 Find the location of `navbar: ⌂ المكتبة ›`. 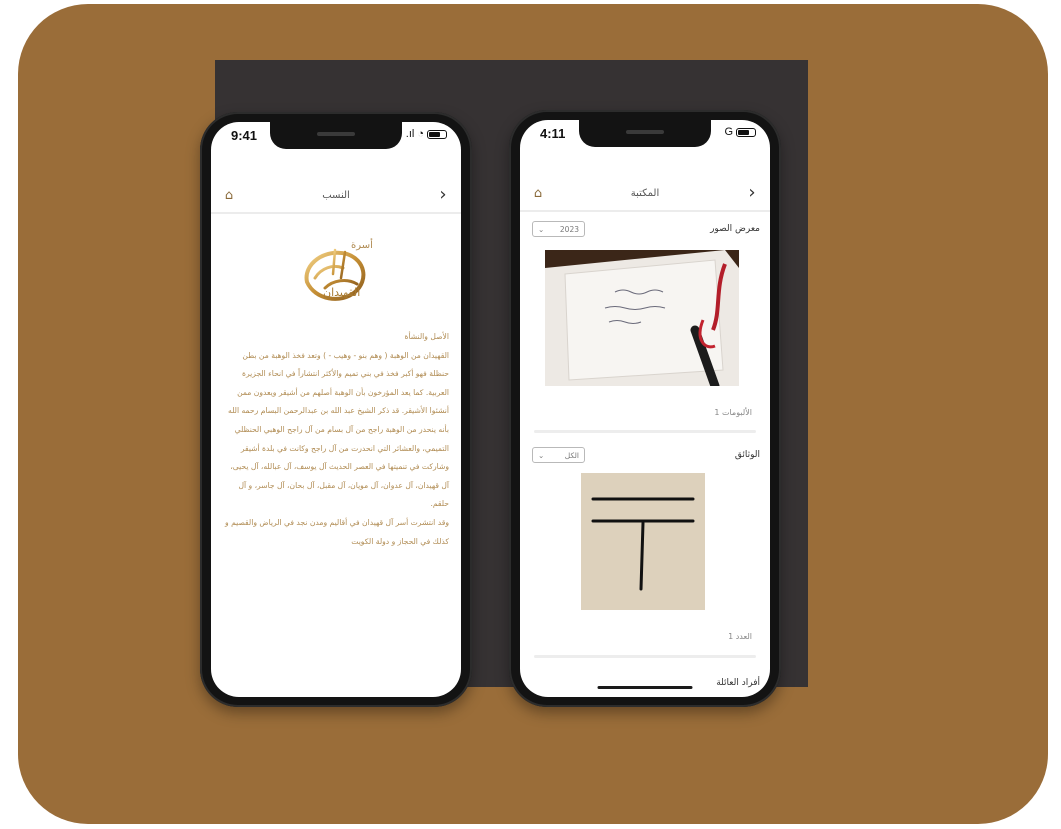

navbar: ⌂ المكتبة › is located at coordinates (645, 194).